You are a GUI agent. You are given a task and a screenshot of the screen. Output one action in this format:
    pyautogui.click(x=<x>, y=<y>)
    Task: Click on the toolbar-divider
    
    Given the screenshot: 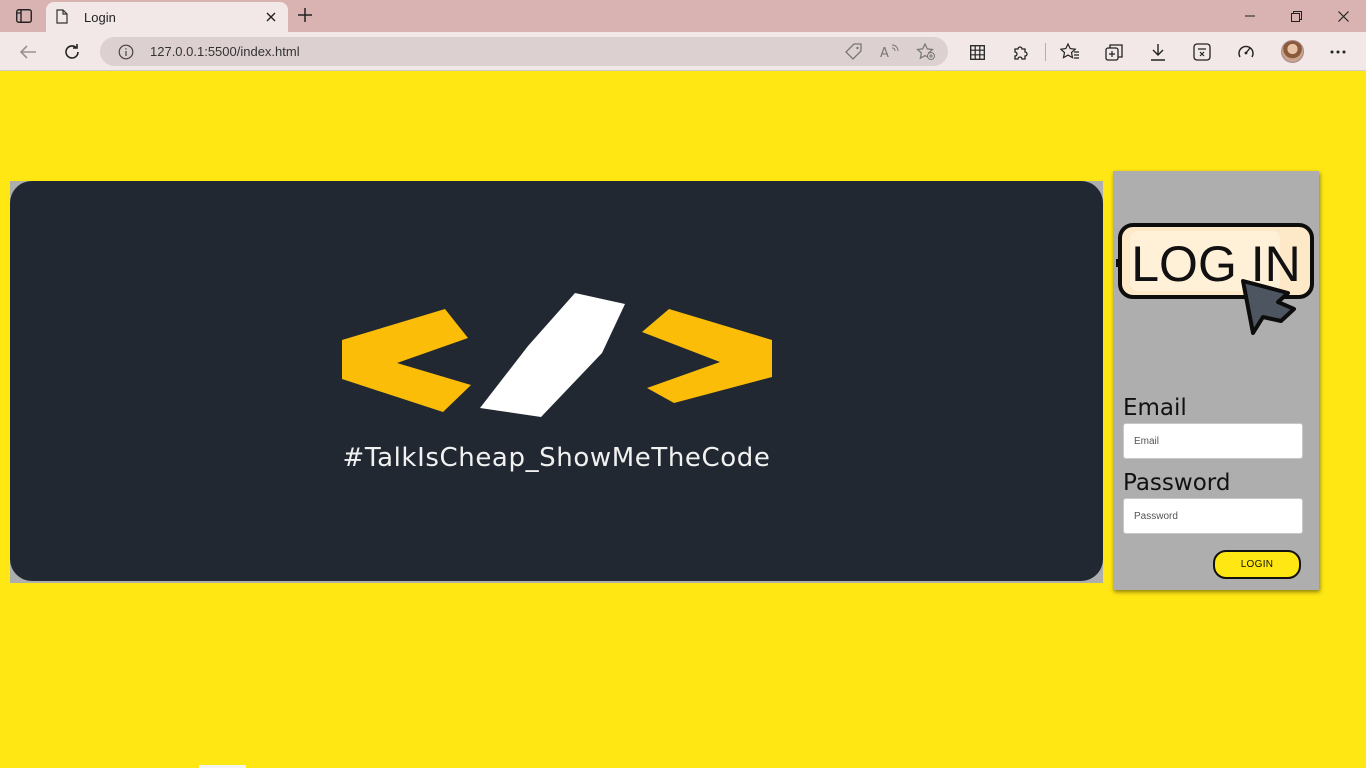 What is the action you would take?
    pyautogui.click(x=1045, y=52)
    